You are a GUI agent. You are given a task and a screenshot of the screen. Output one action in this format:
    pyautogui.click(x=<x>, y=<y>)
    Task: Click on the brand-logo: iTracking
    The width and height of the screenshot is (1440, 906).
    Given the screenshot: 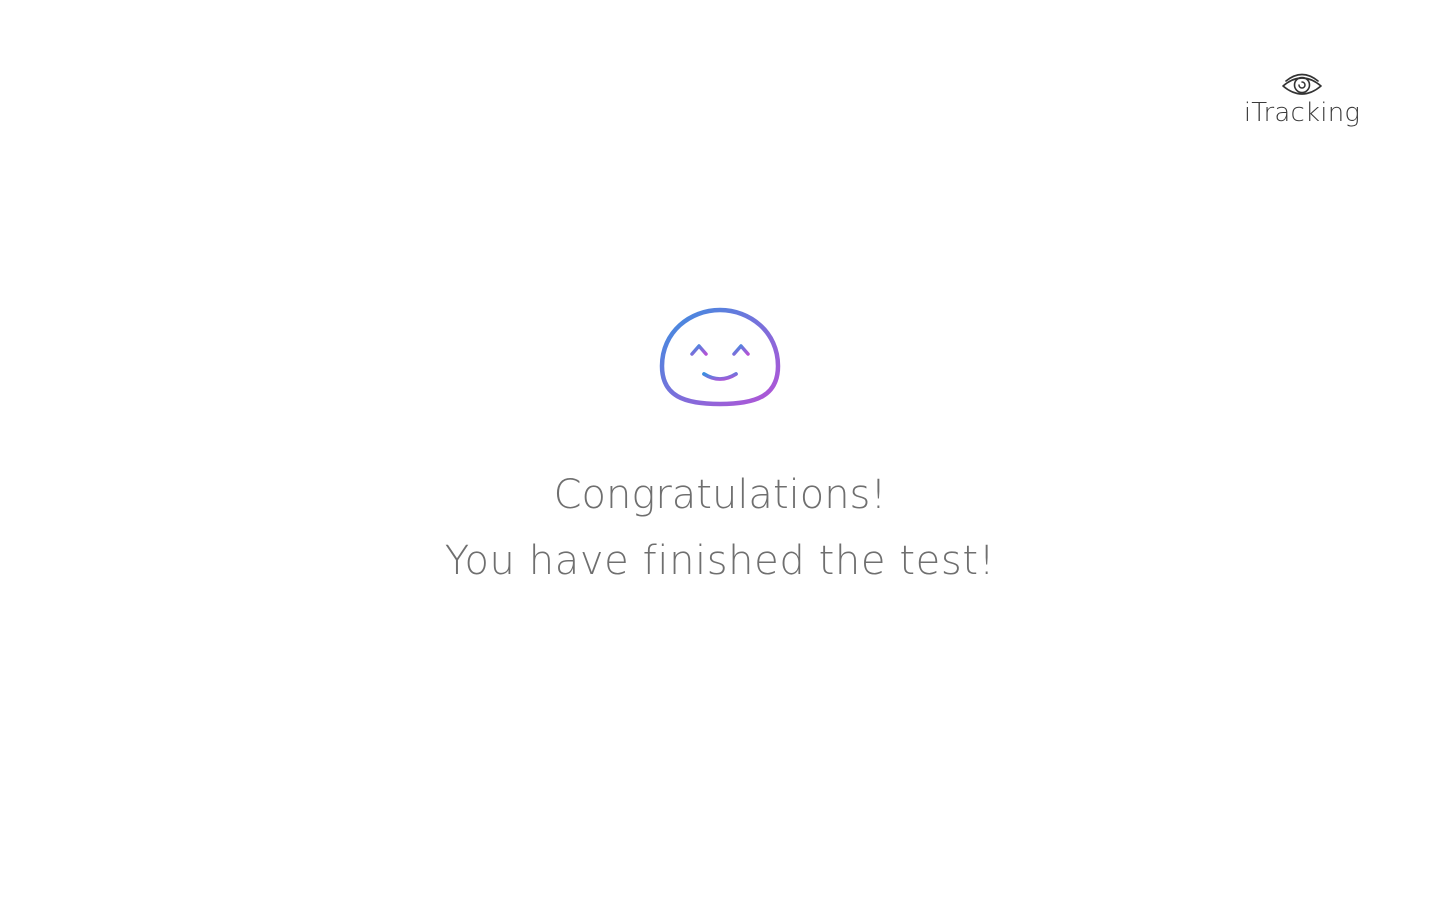 What is the action you would take?
    pyautogui.click(x=1302, y=98)
    